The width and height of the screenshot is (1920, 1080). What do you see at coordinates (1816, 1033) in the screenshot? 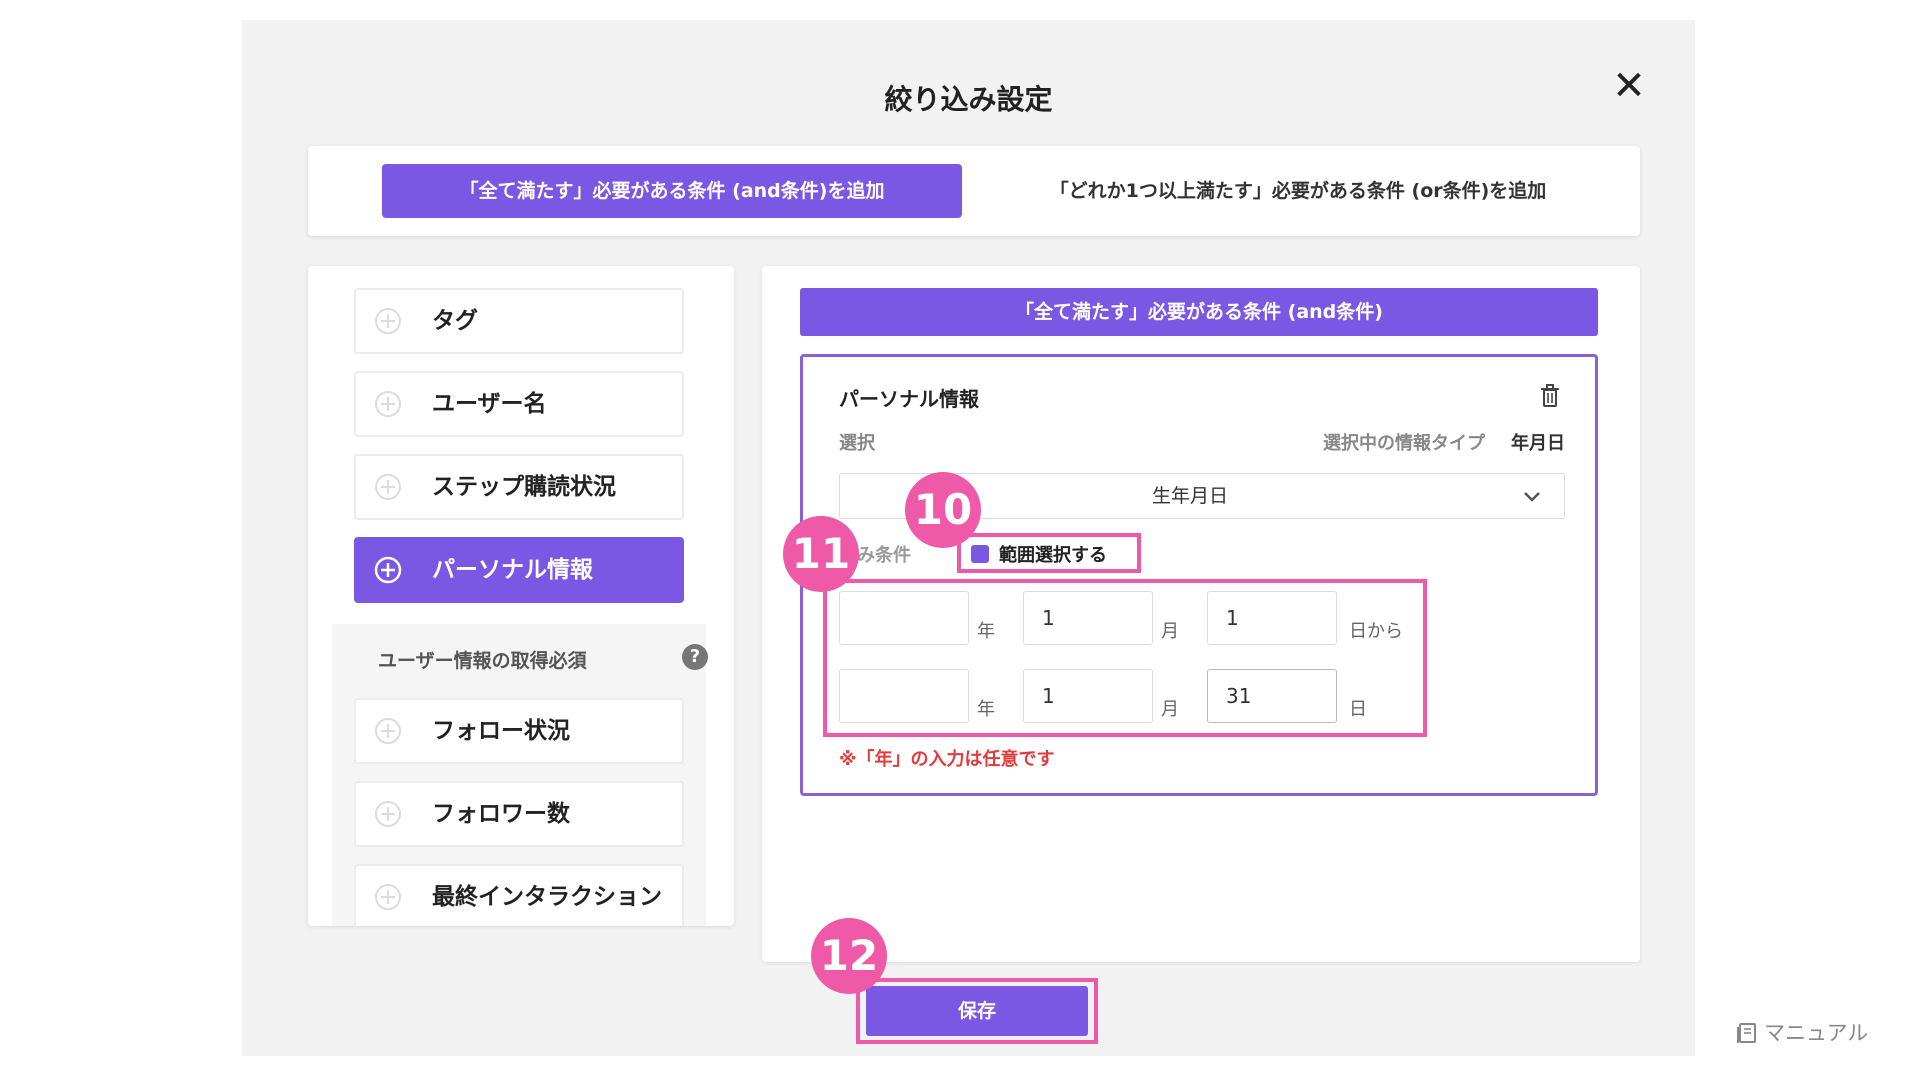
I see `manual-label: マニュアル` at bounding box center [1816, 1033].